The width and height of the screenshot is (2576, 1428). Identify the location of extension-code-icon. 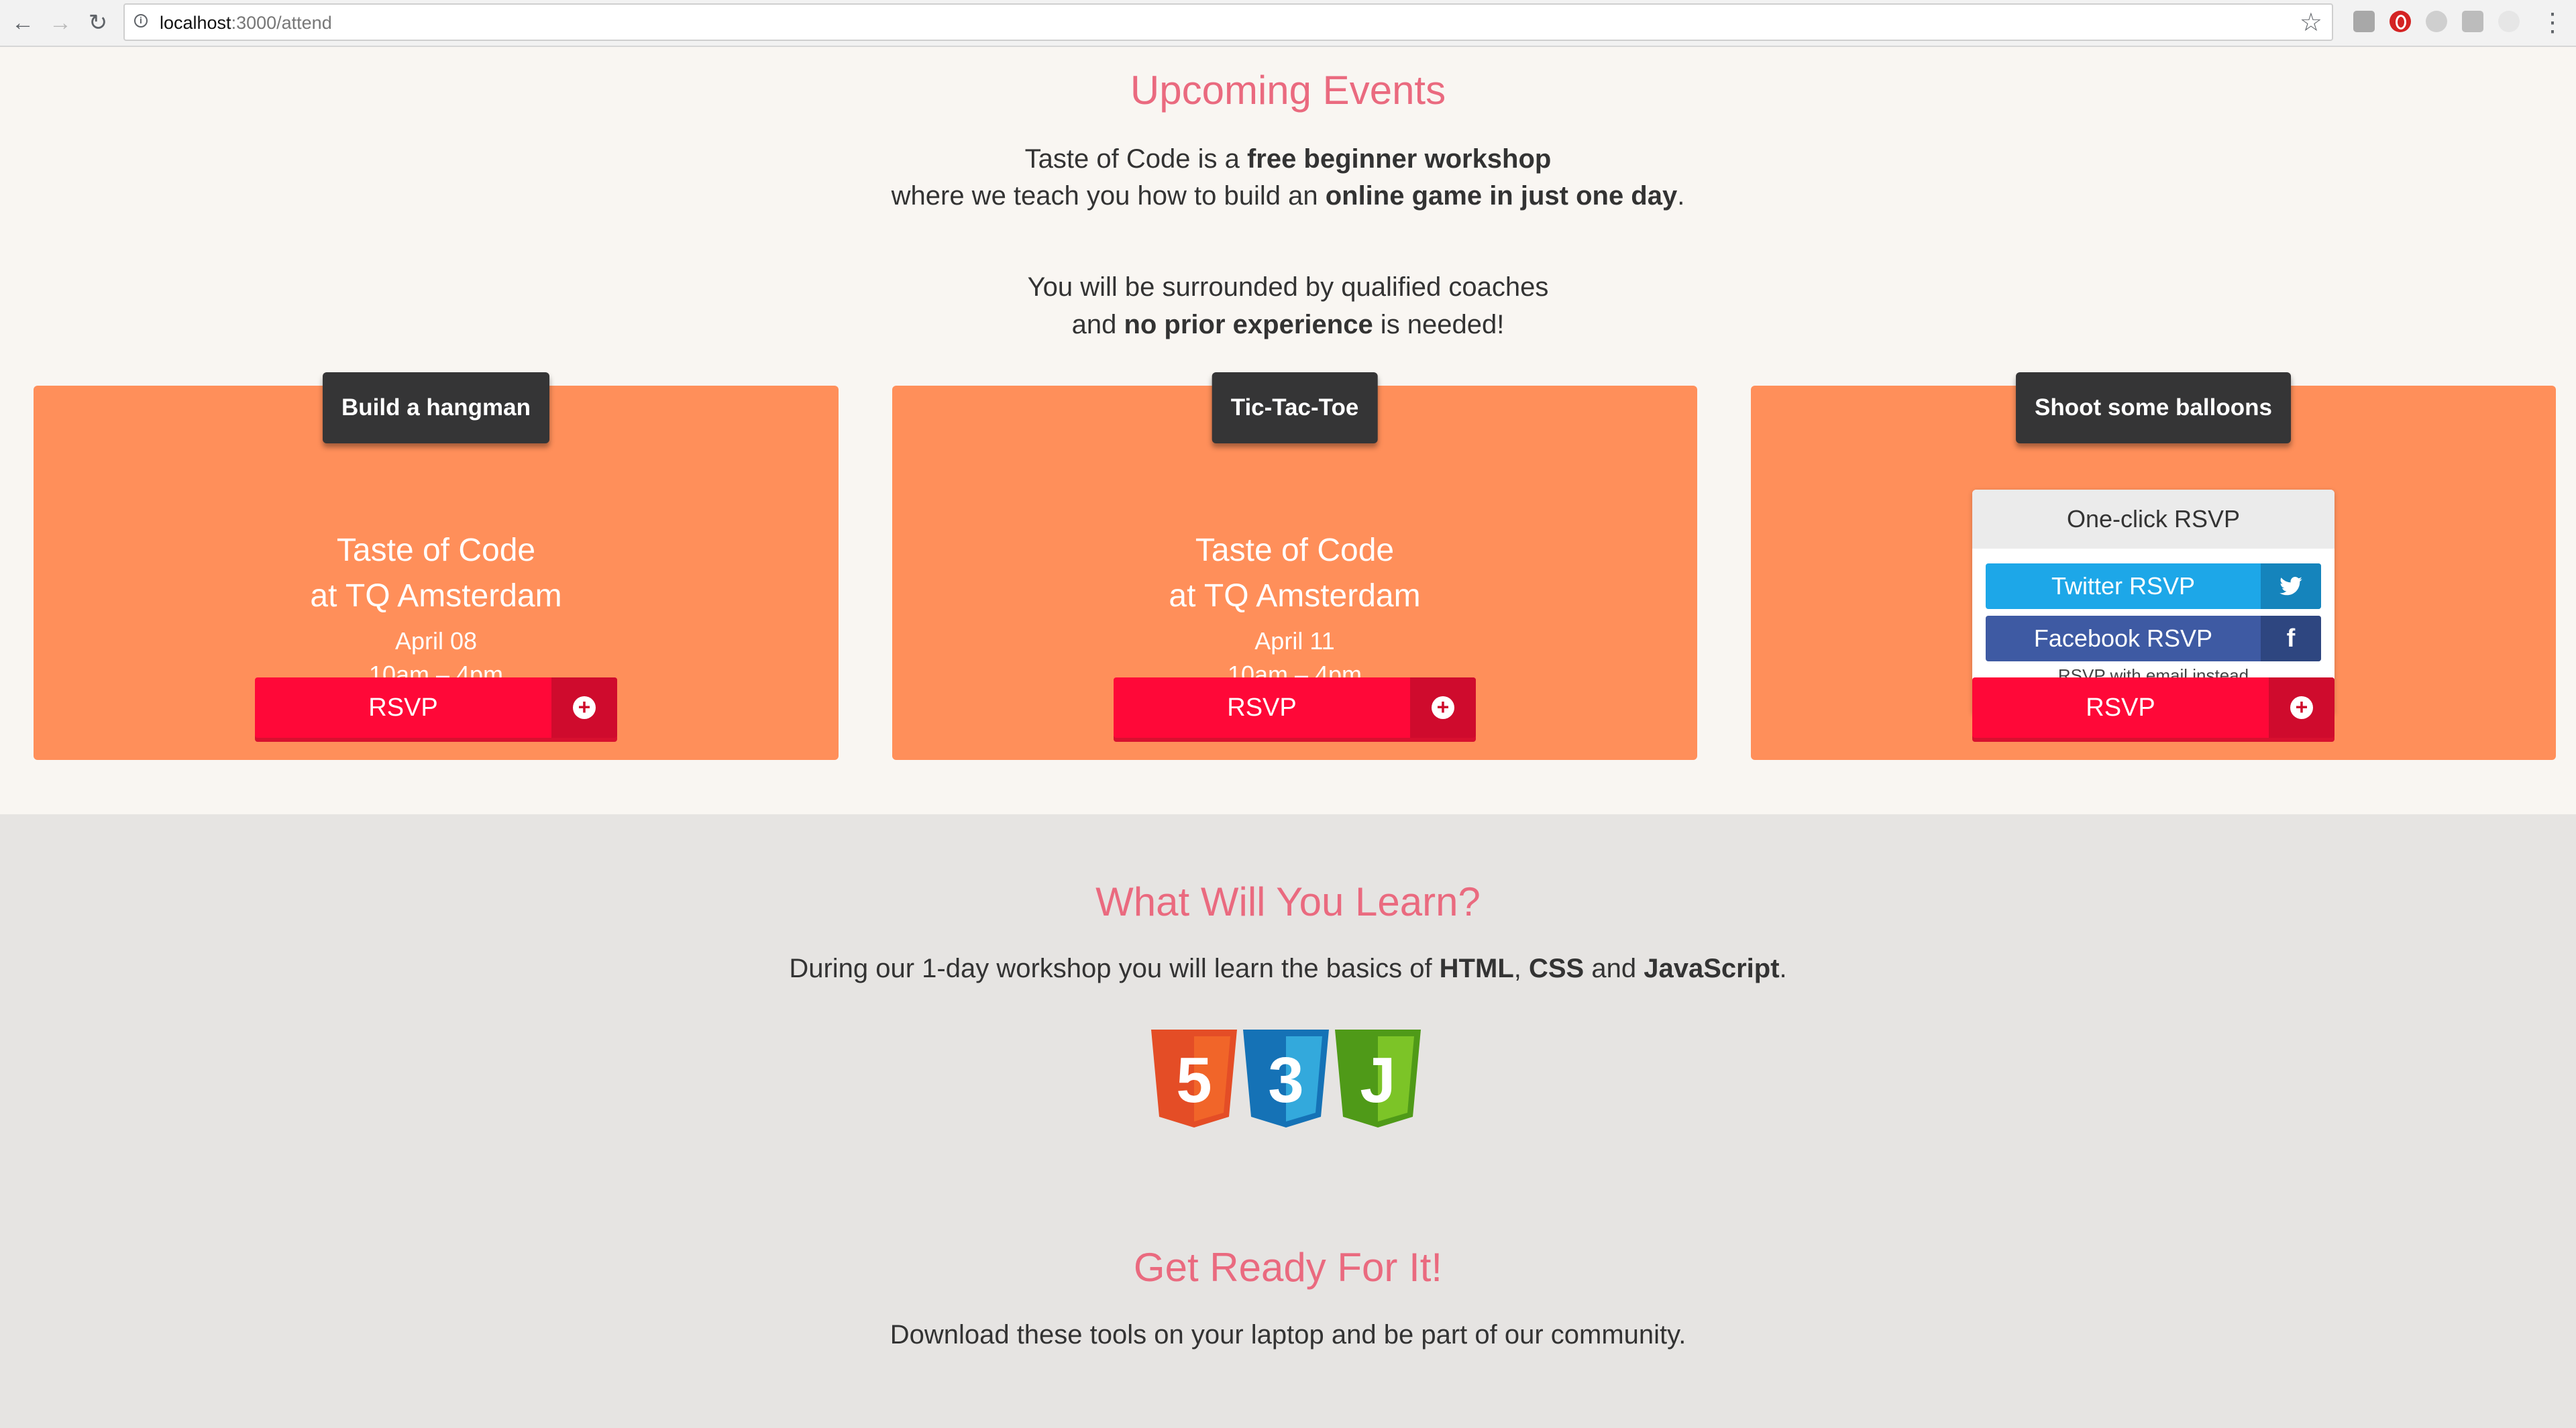
(2364, 21).